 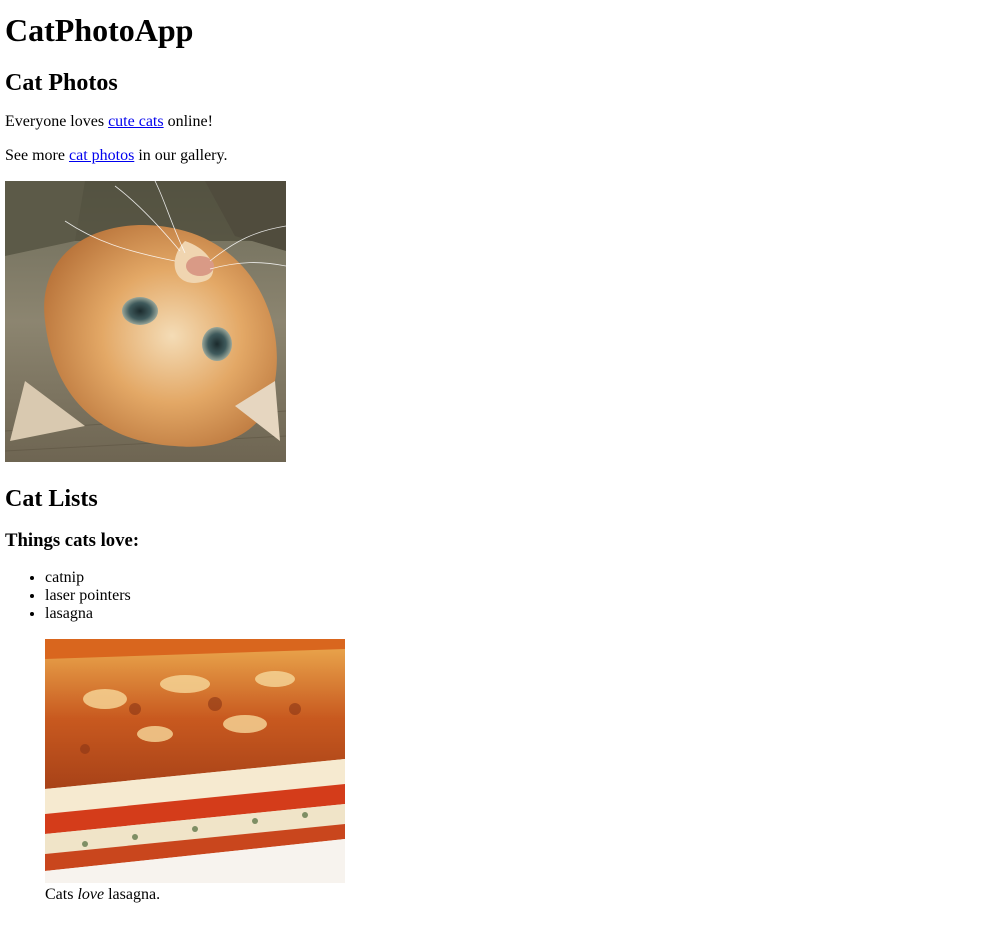 What do you see at coordinates (522, 895) in the screenshot?
I see `lasagna-caption: Cats love lasagna.` at bounding box center [522, 895].